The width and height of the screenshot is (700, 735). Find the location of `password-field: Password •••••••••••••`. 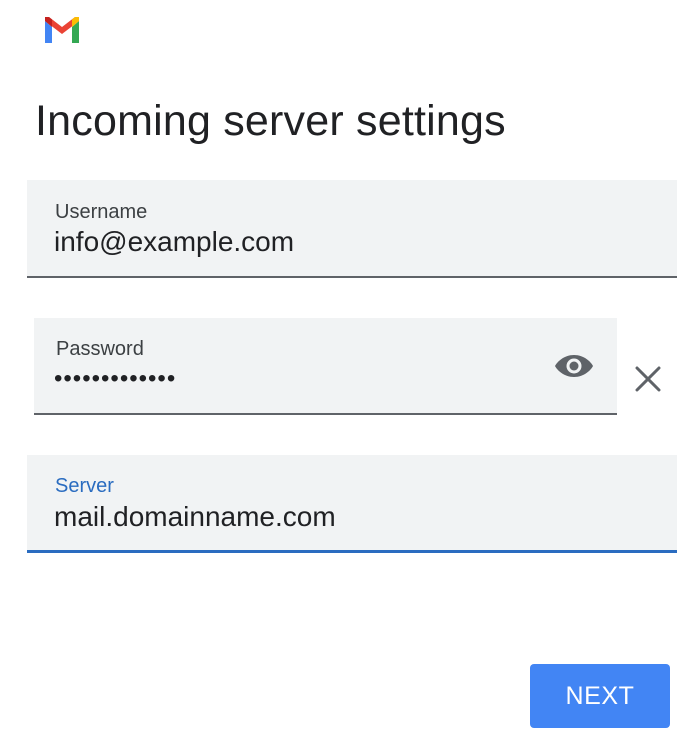

password-field: Password ••••••••••••• is located at coordinates (325, 366).